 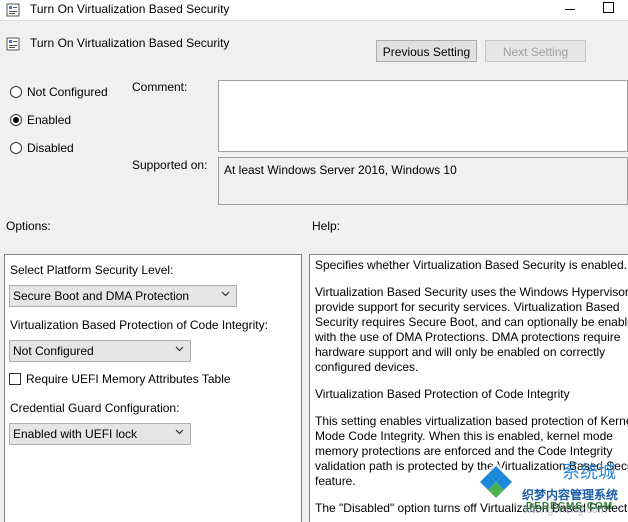 I want to click on supported-on-value: At least Windows Server 2016, Windows 10, so click(x=340, y=170).